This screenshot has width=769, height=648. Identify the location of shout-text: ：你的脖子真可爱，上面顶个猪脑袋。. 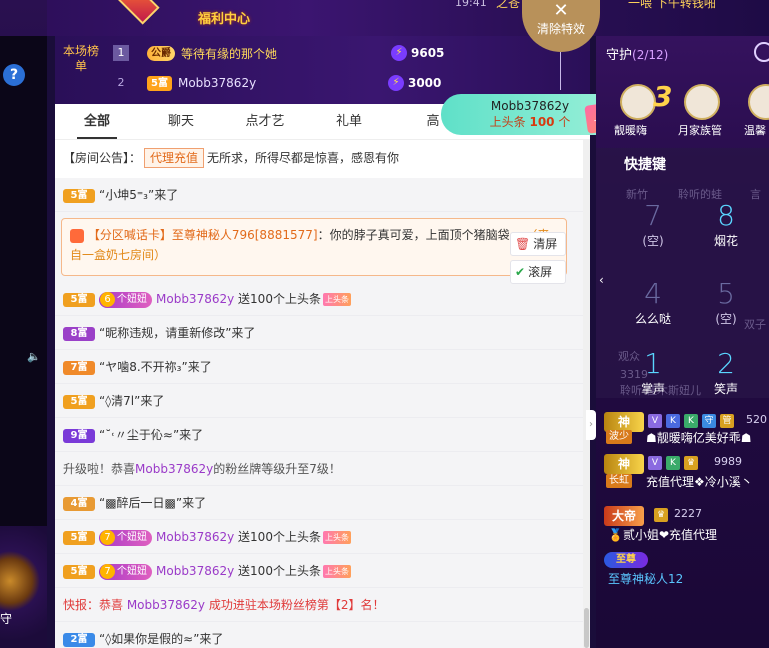
(419, 235).